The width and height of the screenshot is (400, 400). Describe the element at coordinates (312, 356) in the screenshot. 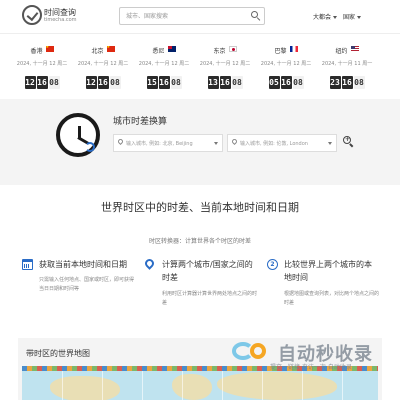

I see `watermark: 自动秒收录 提交一链接·来访一次·自动收录` at that location.